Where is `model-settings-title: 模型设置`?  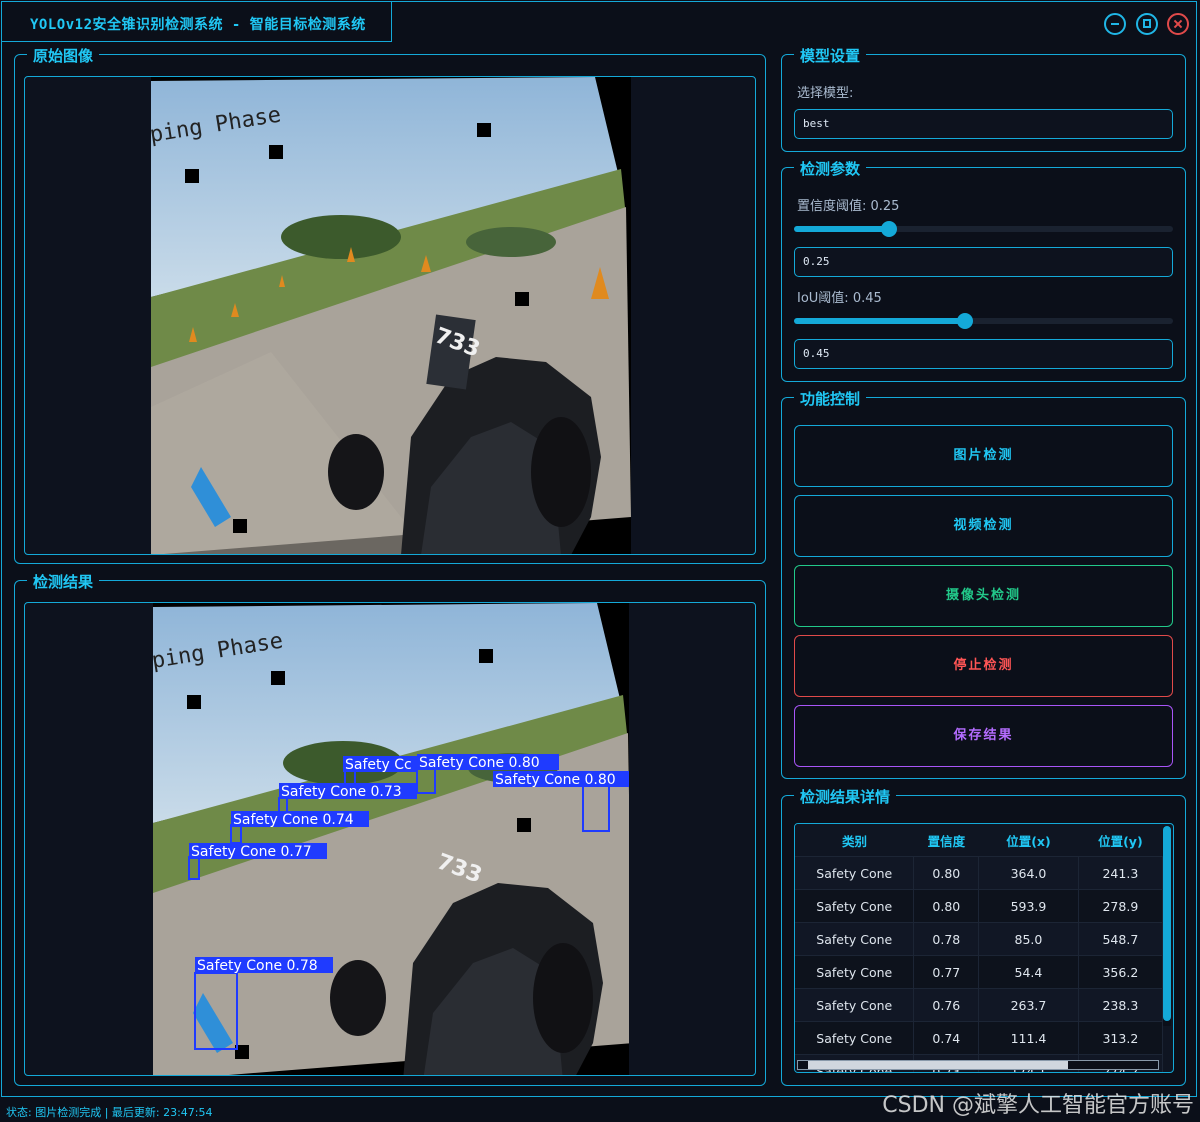 model-settings-title: 模型设置 is located at coordinates (830, 55).